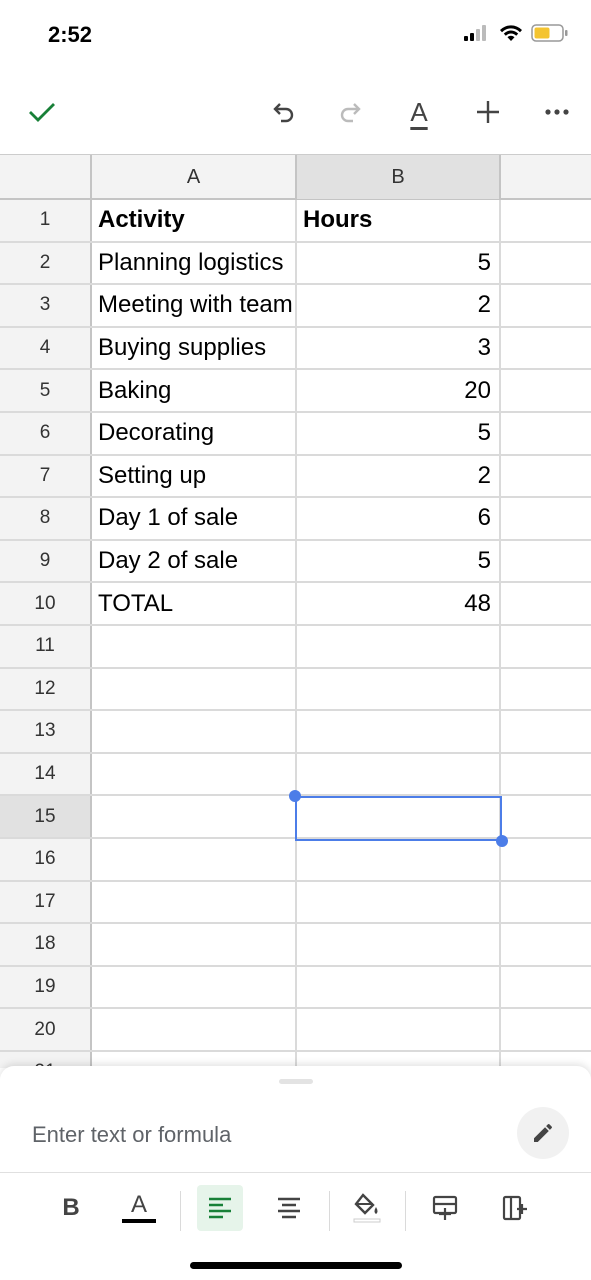  I want to click on align-center-button, so click(289, 1208).